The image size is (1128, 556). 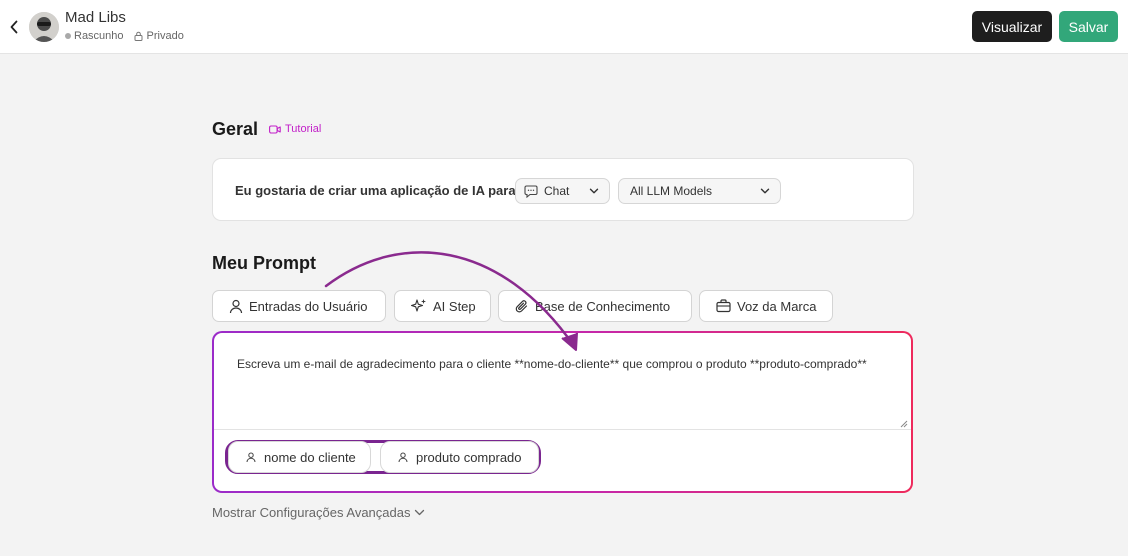 What do you see at coordinates (264, 263) in the screenshot?
I see `prompt-section-title: Meu Prompt` at bounding box center [264, 263].